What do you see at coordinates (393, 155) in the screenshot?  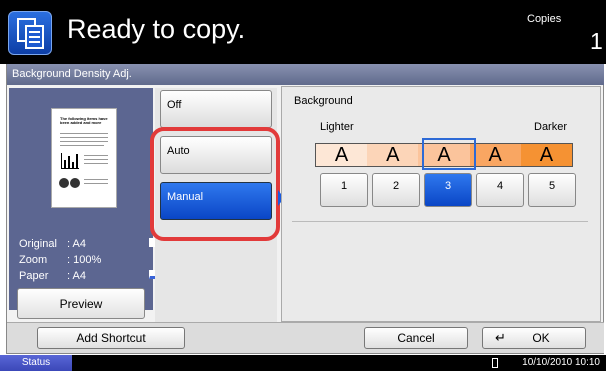 I see `density-sample-2: A` at bounding box center [393, 155].